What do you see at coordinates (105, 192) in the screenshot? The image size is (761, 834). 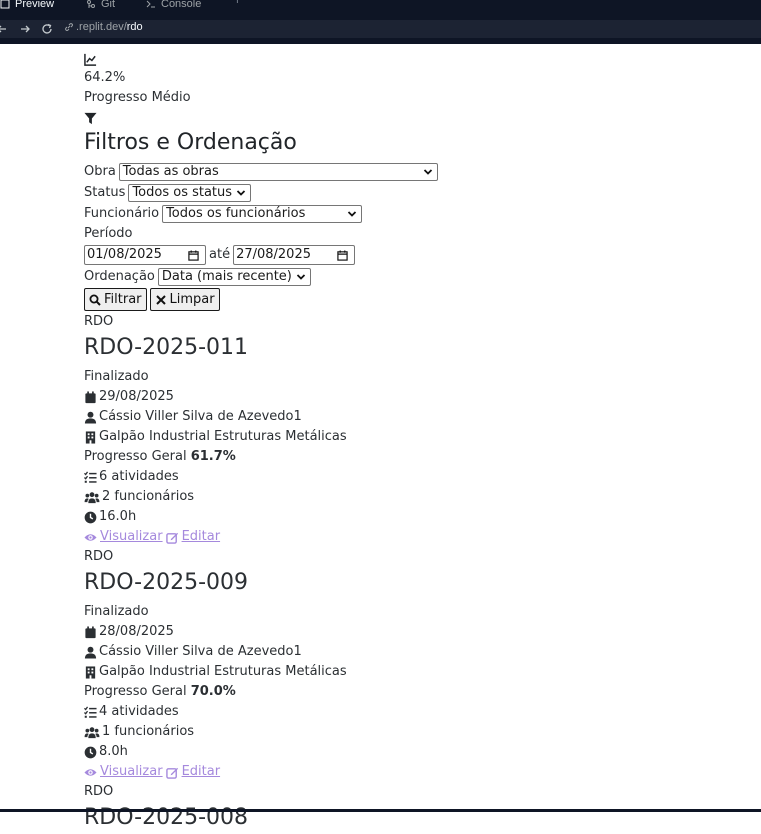 I see `status-label: Status` at bounding box center [105, 192].